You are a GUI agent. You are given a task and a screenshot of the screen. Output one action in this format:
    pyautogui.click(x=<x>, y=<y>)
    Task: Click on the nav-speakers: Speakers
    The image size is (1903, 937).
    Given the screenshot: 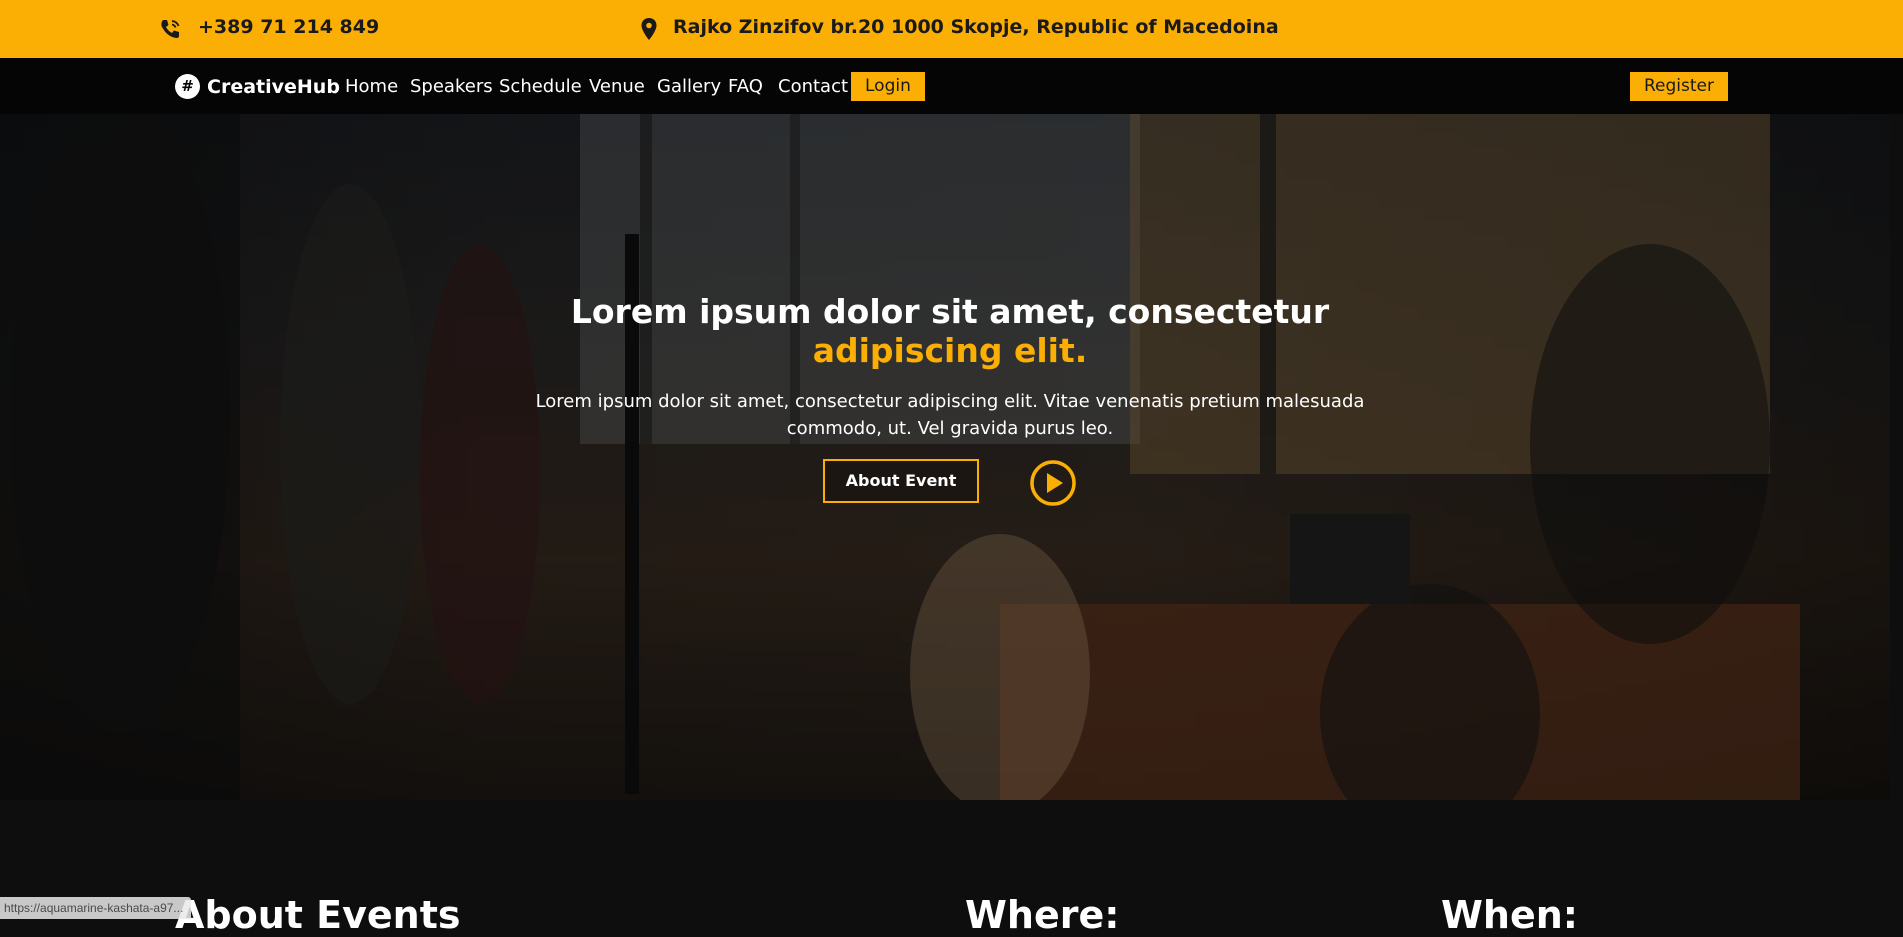 What is the action you would take?
    pyautogui.click(x=451, y=86)
    